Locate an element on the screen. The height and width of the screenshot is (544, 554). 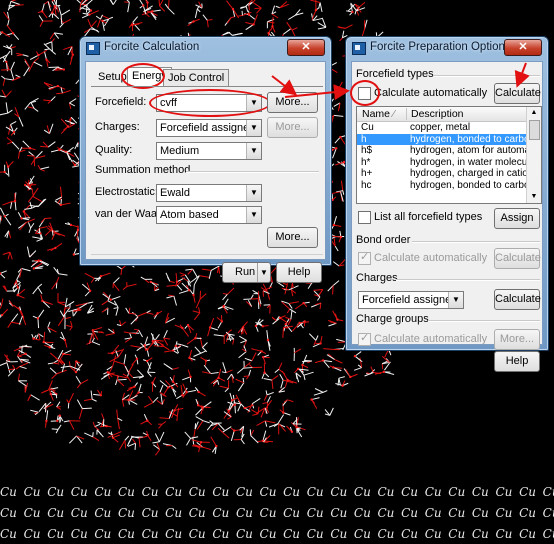
annotation-circle-checkbox is located at coordinates (365, 93).